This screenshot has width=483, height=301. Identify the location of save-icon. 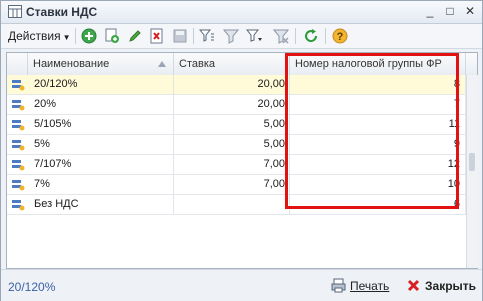
(180, 36).